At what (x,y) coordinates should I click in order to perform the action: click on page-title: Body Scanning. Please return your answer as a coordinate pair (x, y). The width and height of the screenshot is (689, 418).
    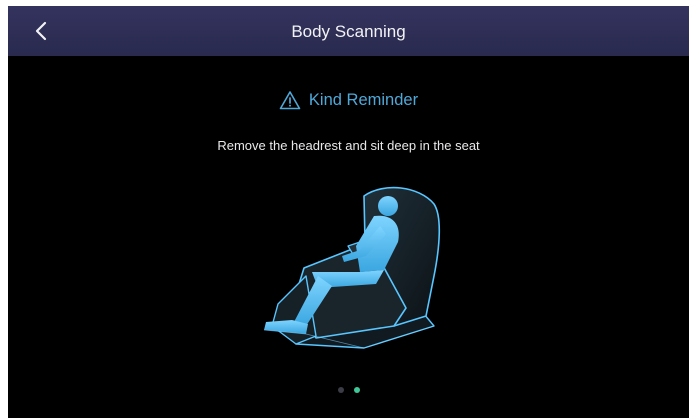
    Looking at the image, I should click on (348, 31).